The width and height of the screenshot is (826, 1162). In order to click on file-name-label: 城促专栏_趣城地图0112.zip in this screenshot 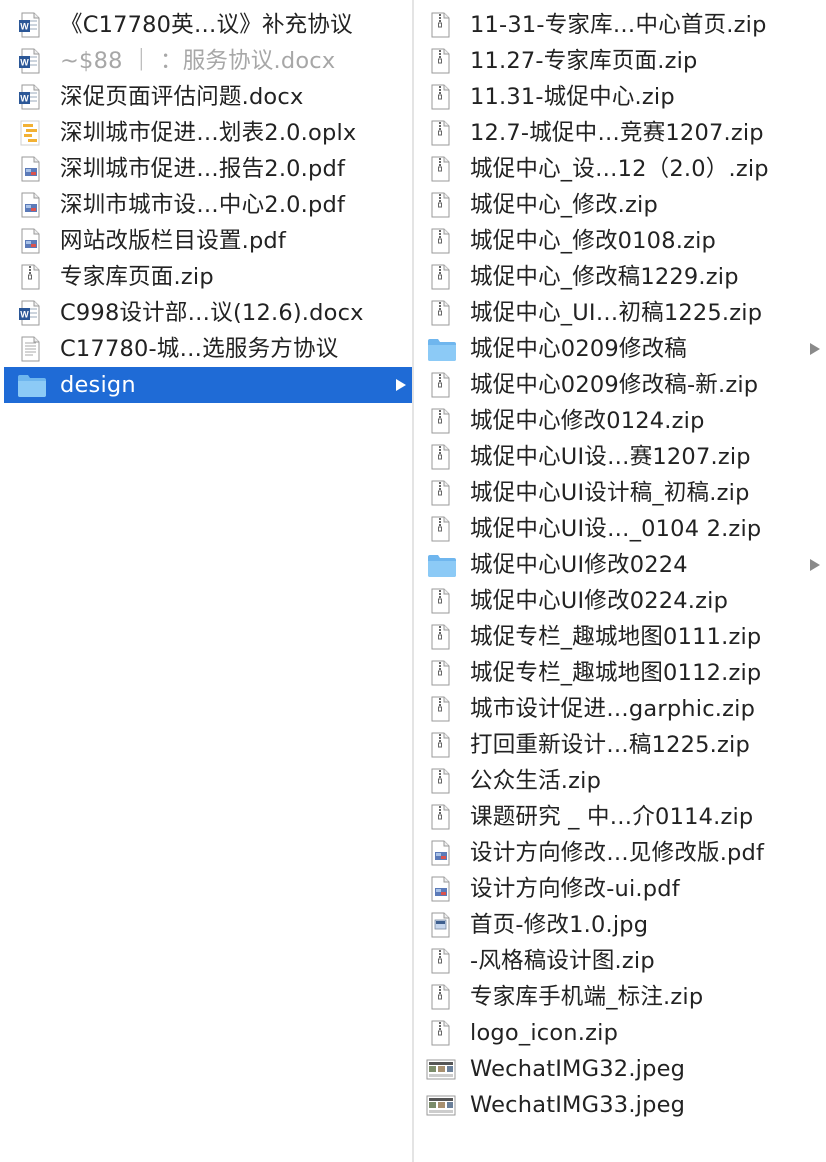, I will do `click(616, 673)`.